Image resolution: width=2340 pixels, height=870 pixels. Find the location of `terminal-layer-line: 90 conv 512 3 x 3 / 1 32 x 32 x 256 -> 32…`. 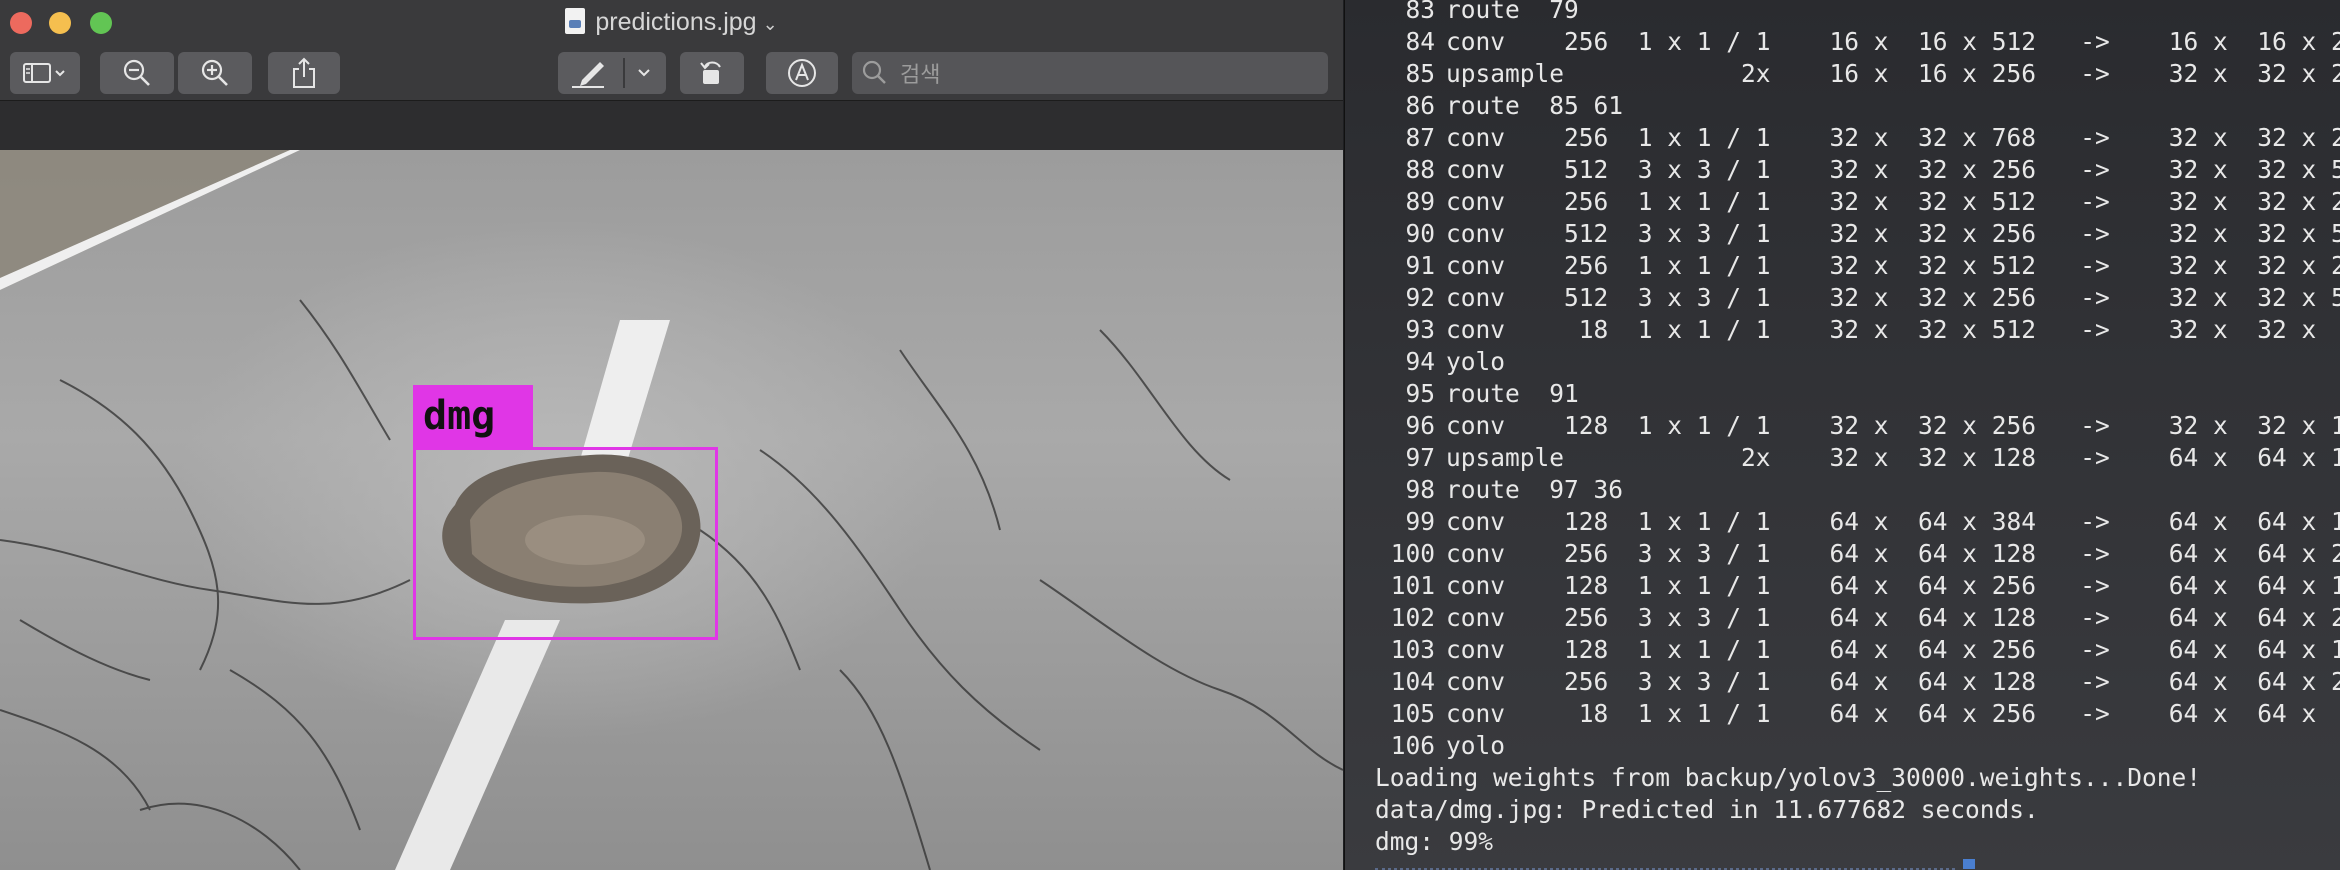

terminal-layer-line: 90 conv 512 3 x 3 / 1 32 x 32 x 256 -> 32… is located at coordinates (1842, 234).